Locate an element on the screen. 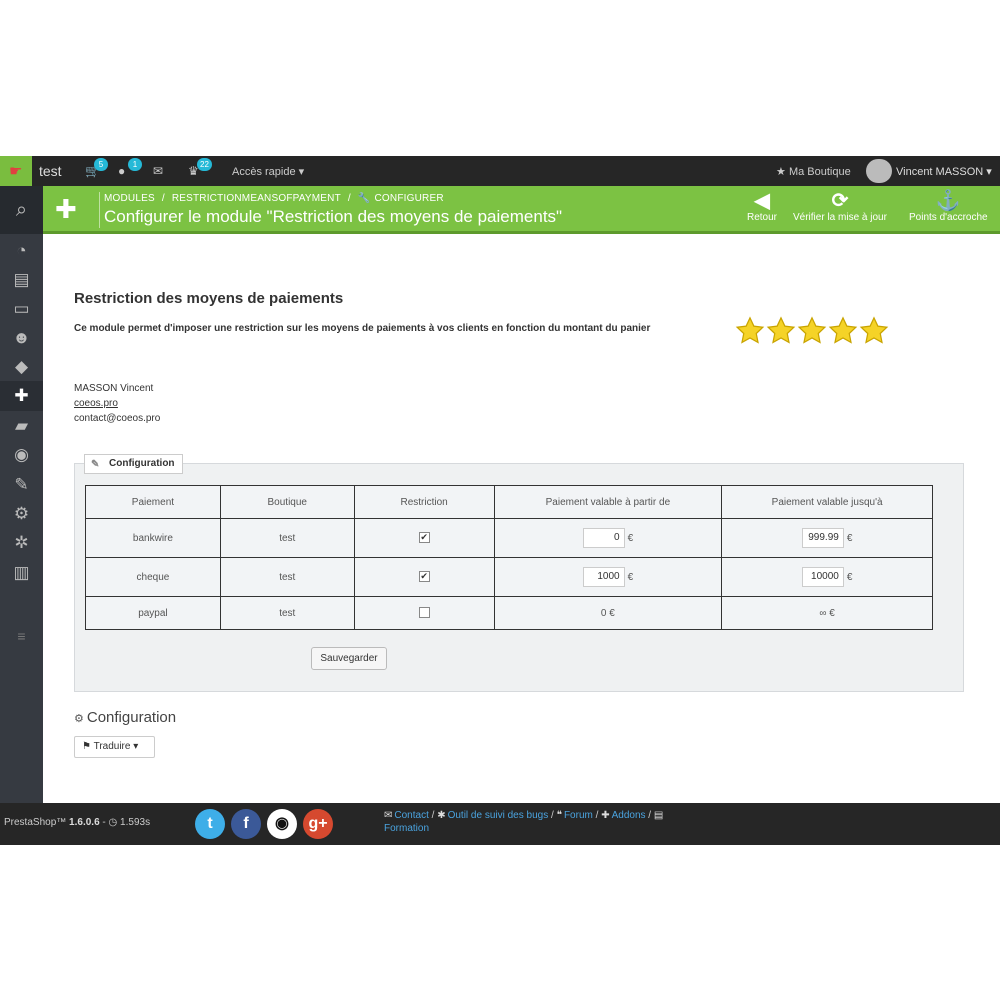  from-amount-input: 0 is located at coordinates (603, 538).